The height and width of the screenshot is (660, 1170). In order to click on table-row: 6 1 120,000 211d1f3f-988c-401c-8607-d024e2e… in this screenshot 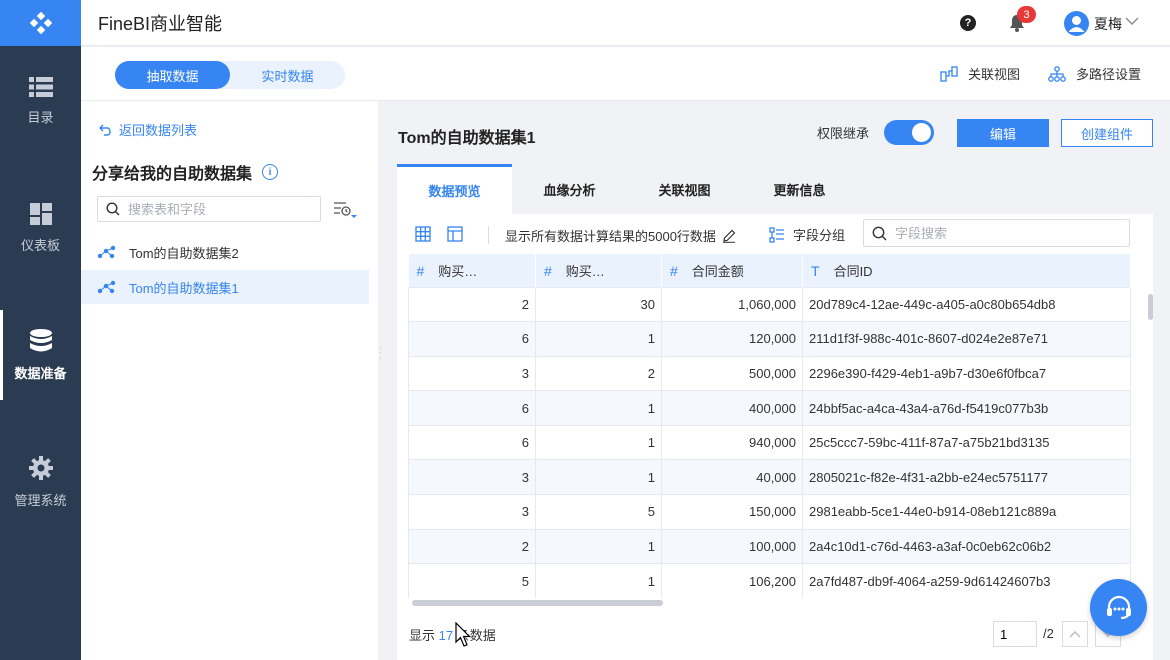, I will do `click(769, 339)`.